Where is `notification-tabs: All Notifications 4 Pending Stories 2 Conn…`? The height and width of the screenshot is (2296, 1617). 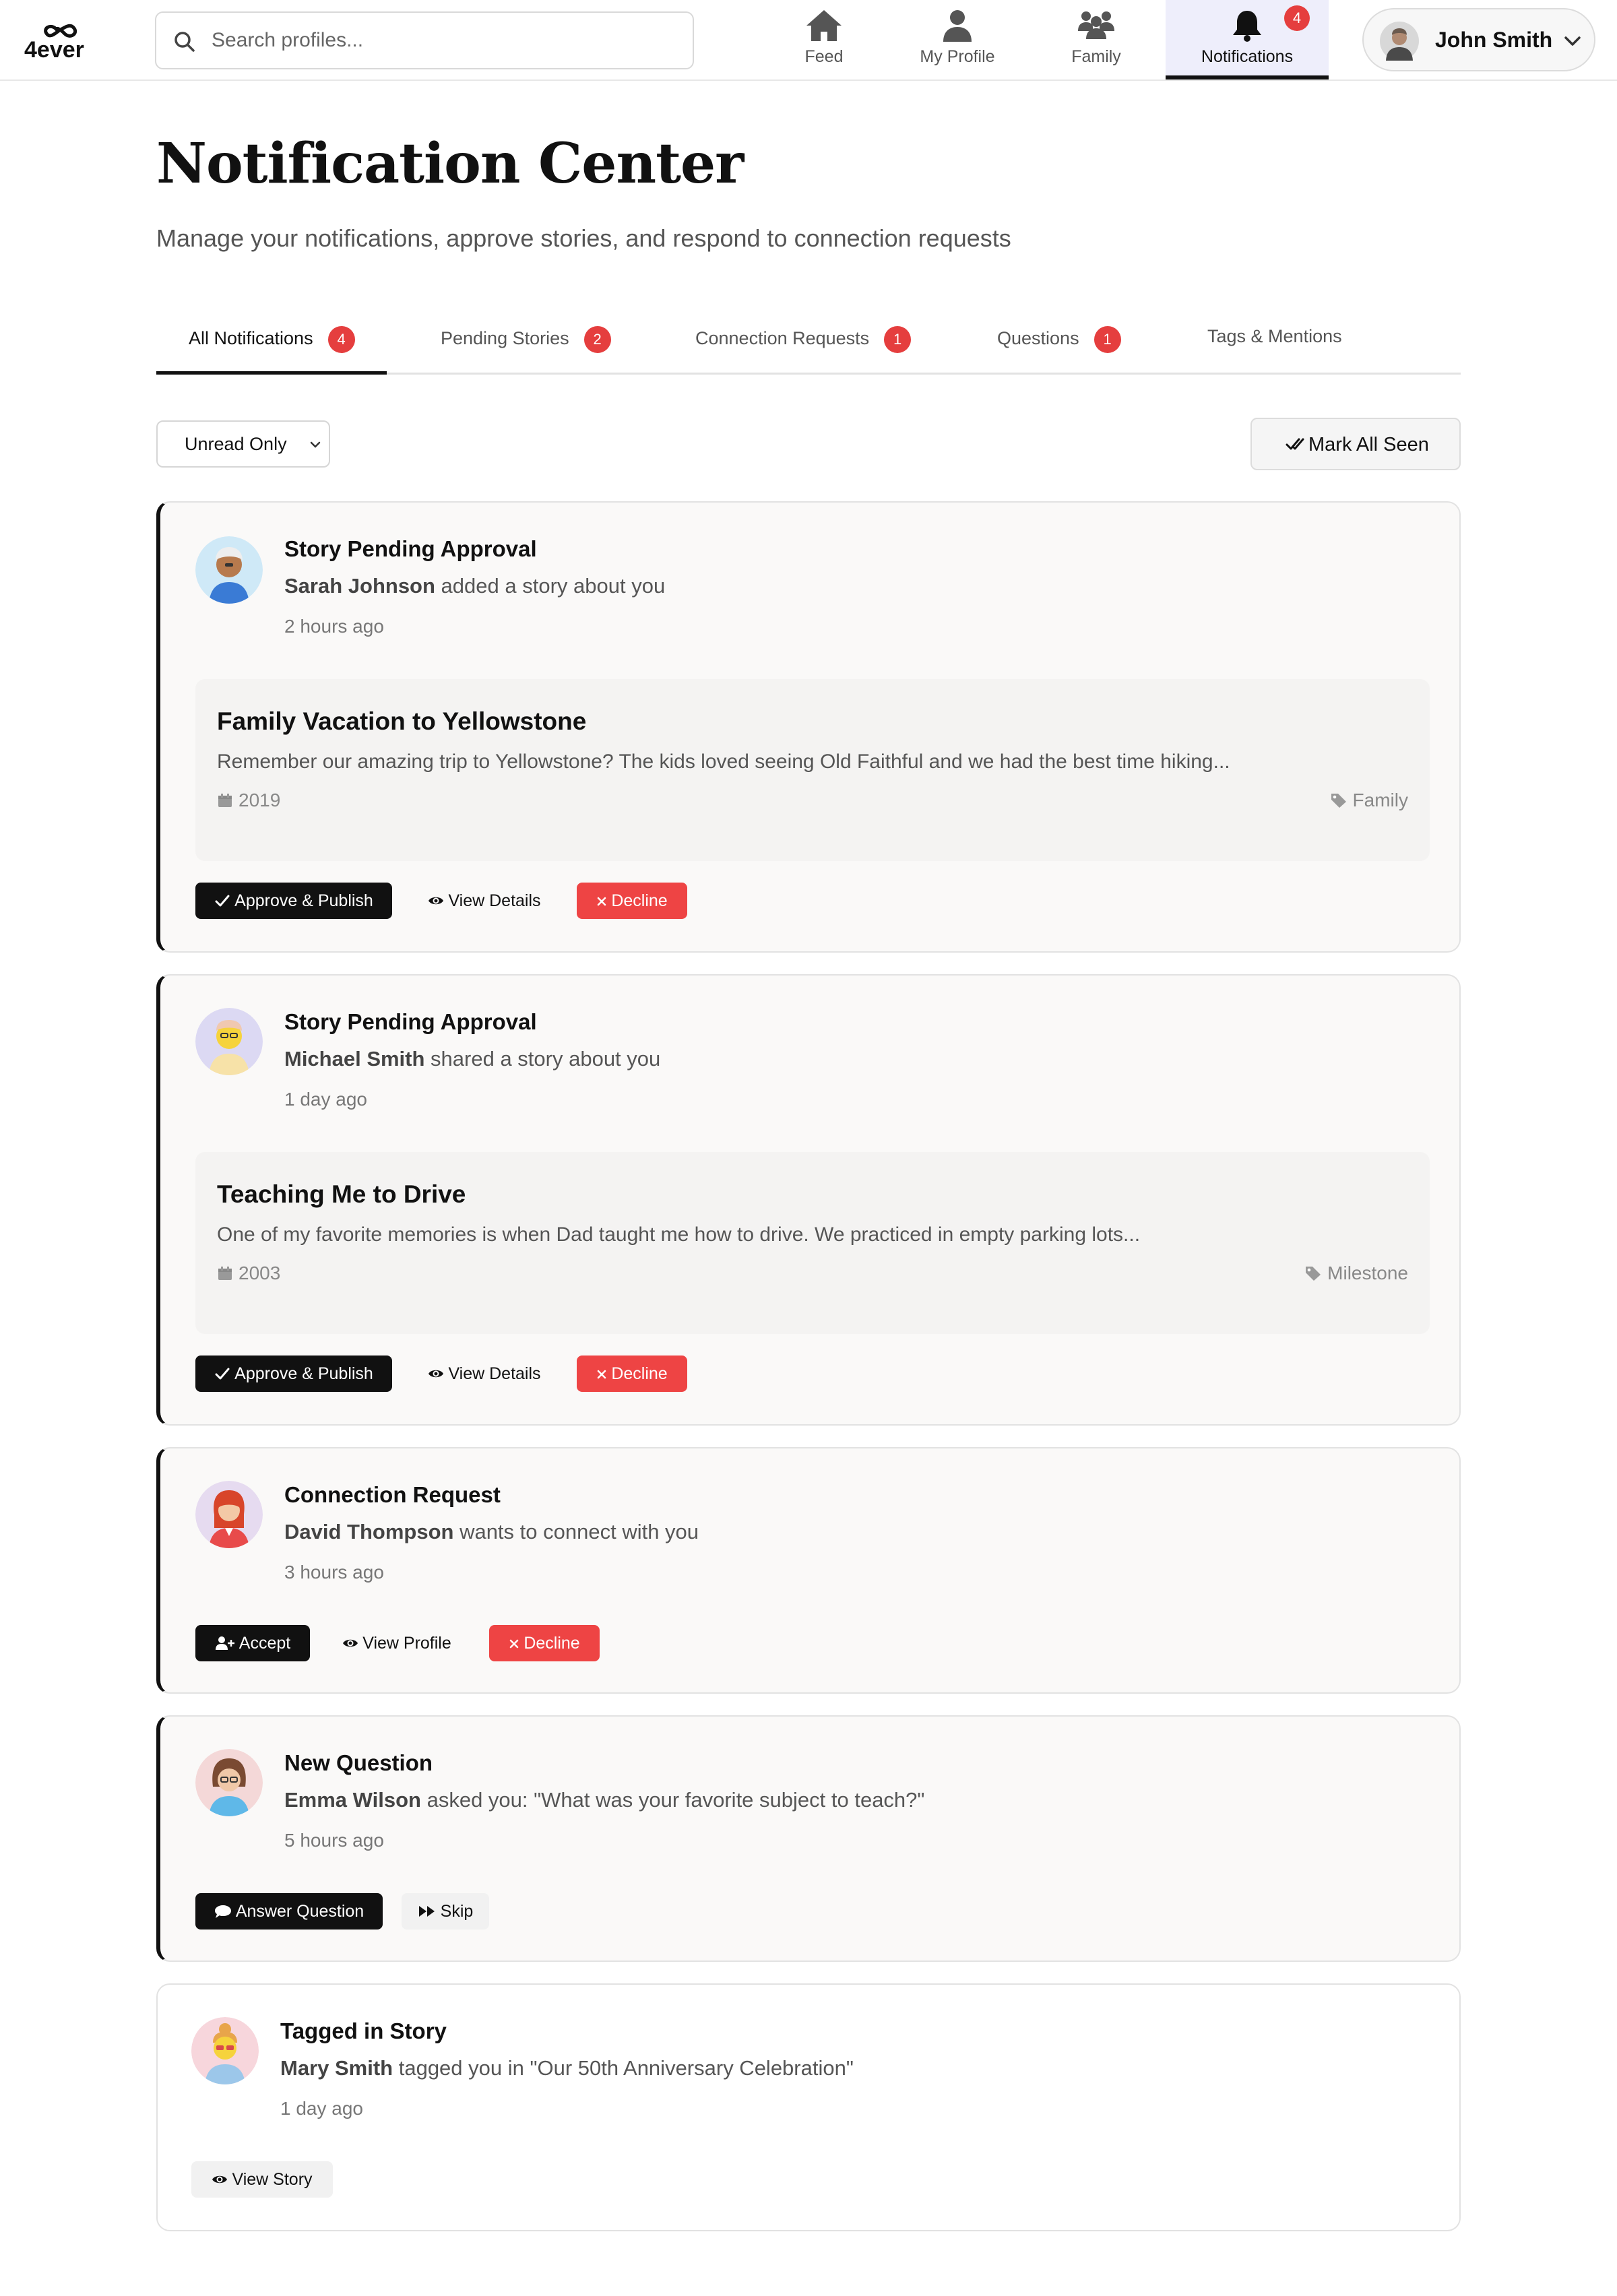 notification-tabs: All Notifications 4 Pending Stories 2 Conn… is located at coordinates (808, 340).